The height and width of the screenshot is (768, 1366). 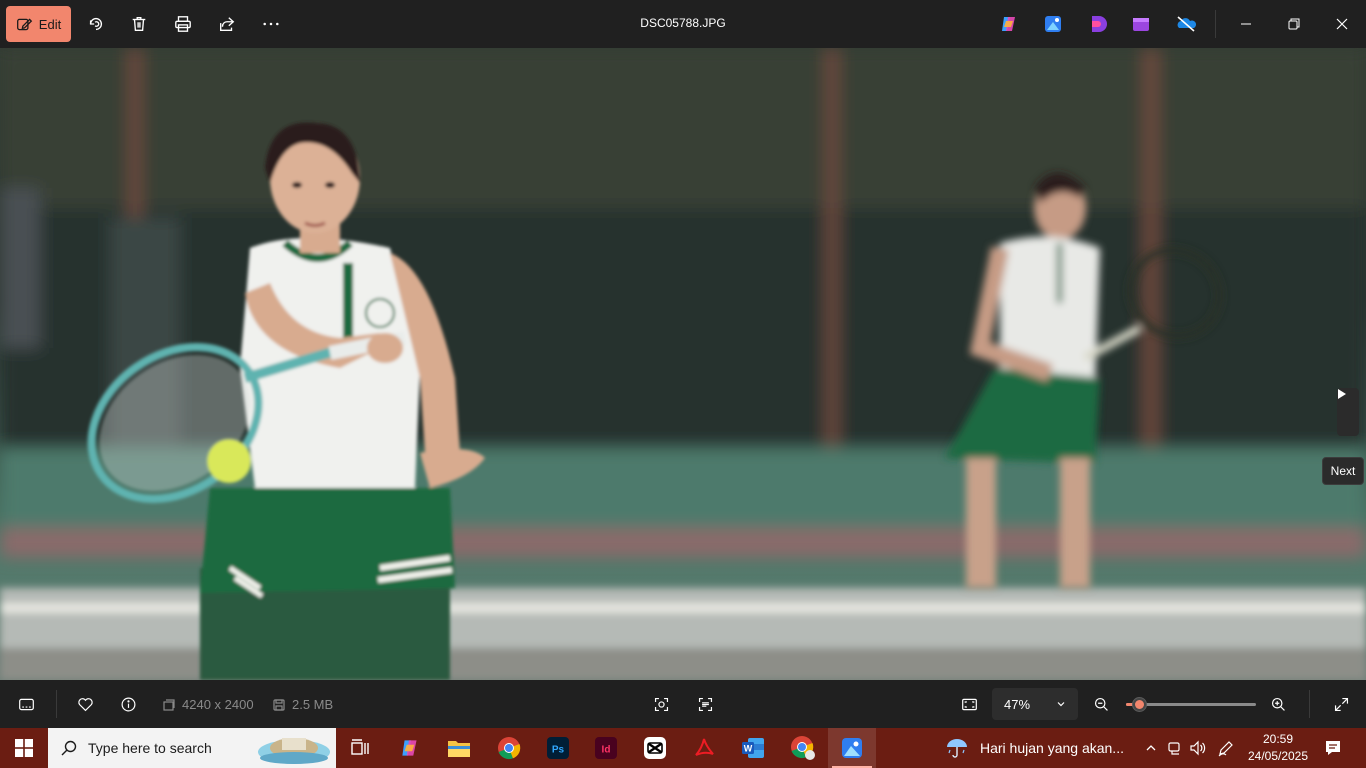 I want to click on clipchamp-icon, so click(x=1098, y=24).